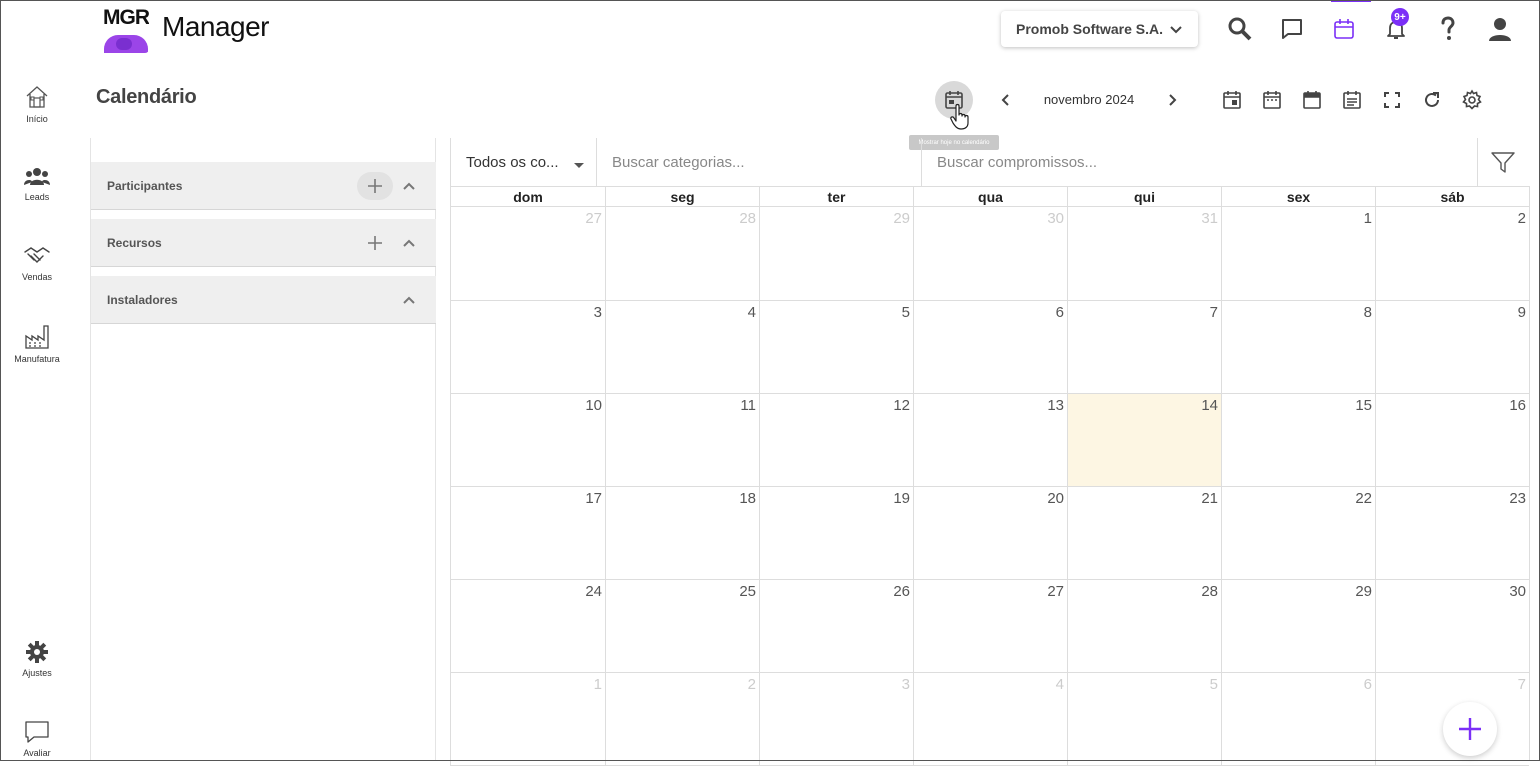  What do you see at coordinates (1099, 29) in the screenshot?
I see `company-selector: Promob Software S.A.` at bounding box center [1099, 29].